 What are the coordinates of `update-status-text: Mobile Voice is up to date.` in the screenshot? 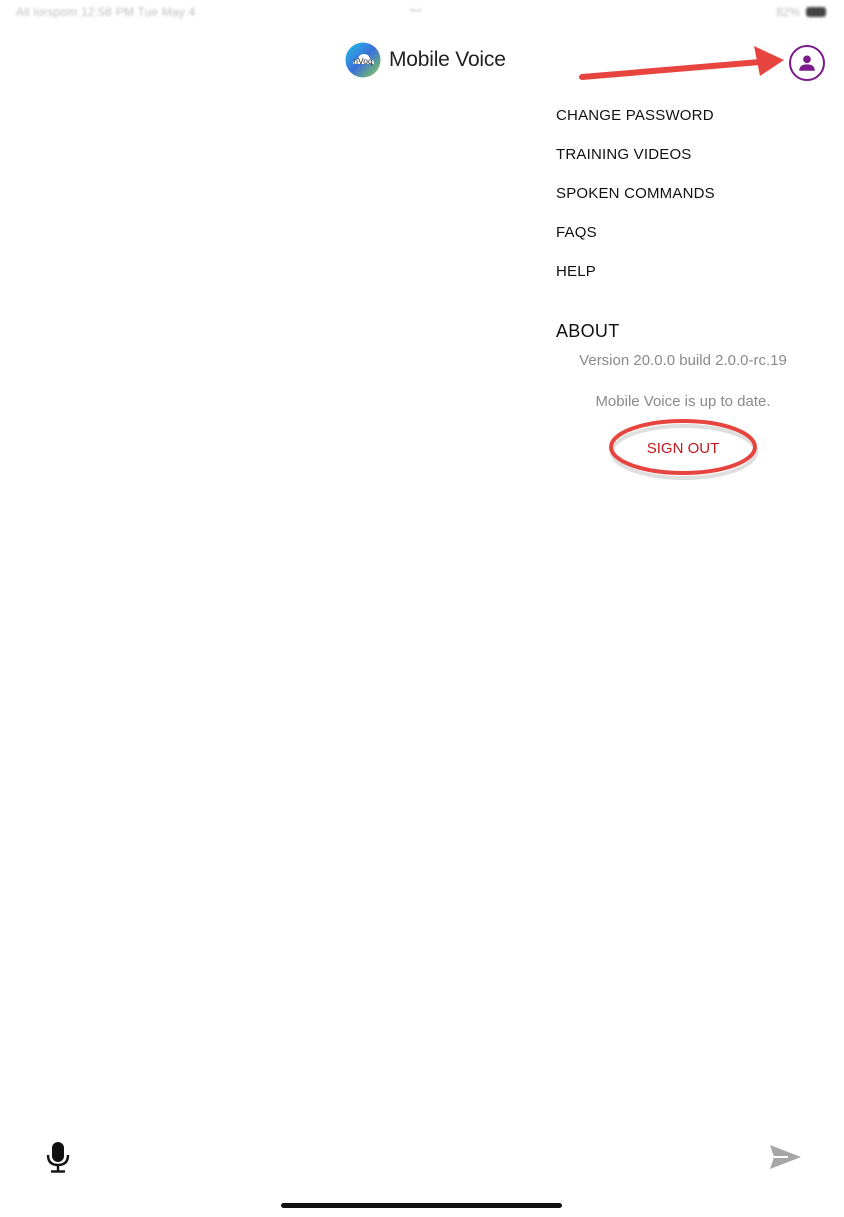 It's located at (683, 401).